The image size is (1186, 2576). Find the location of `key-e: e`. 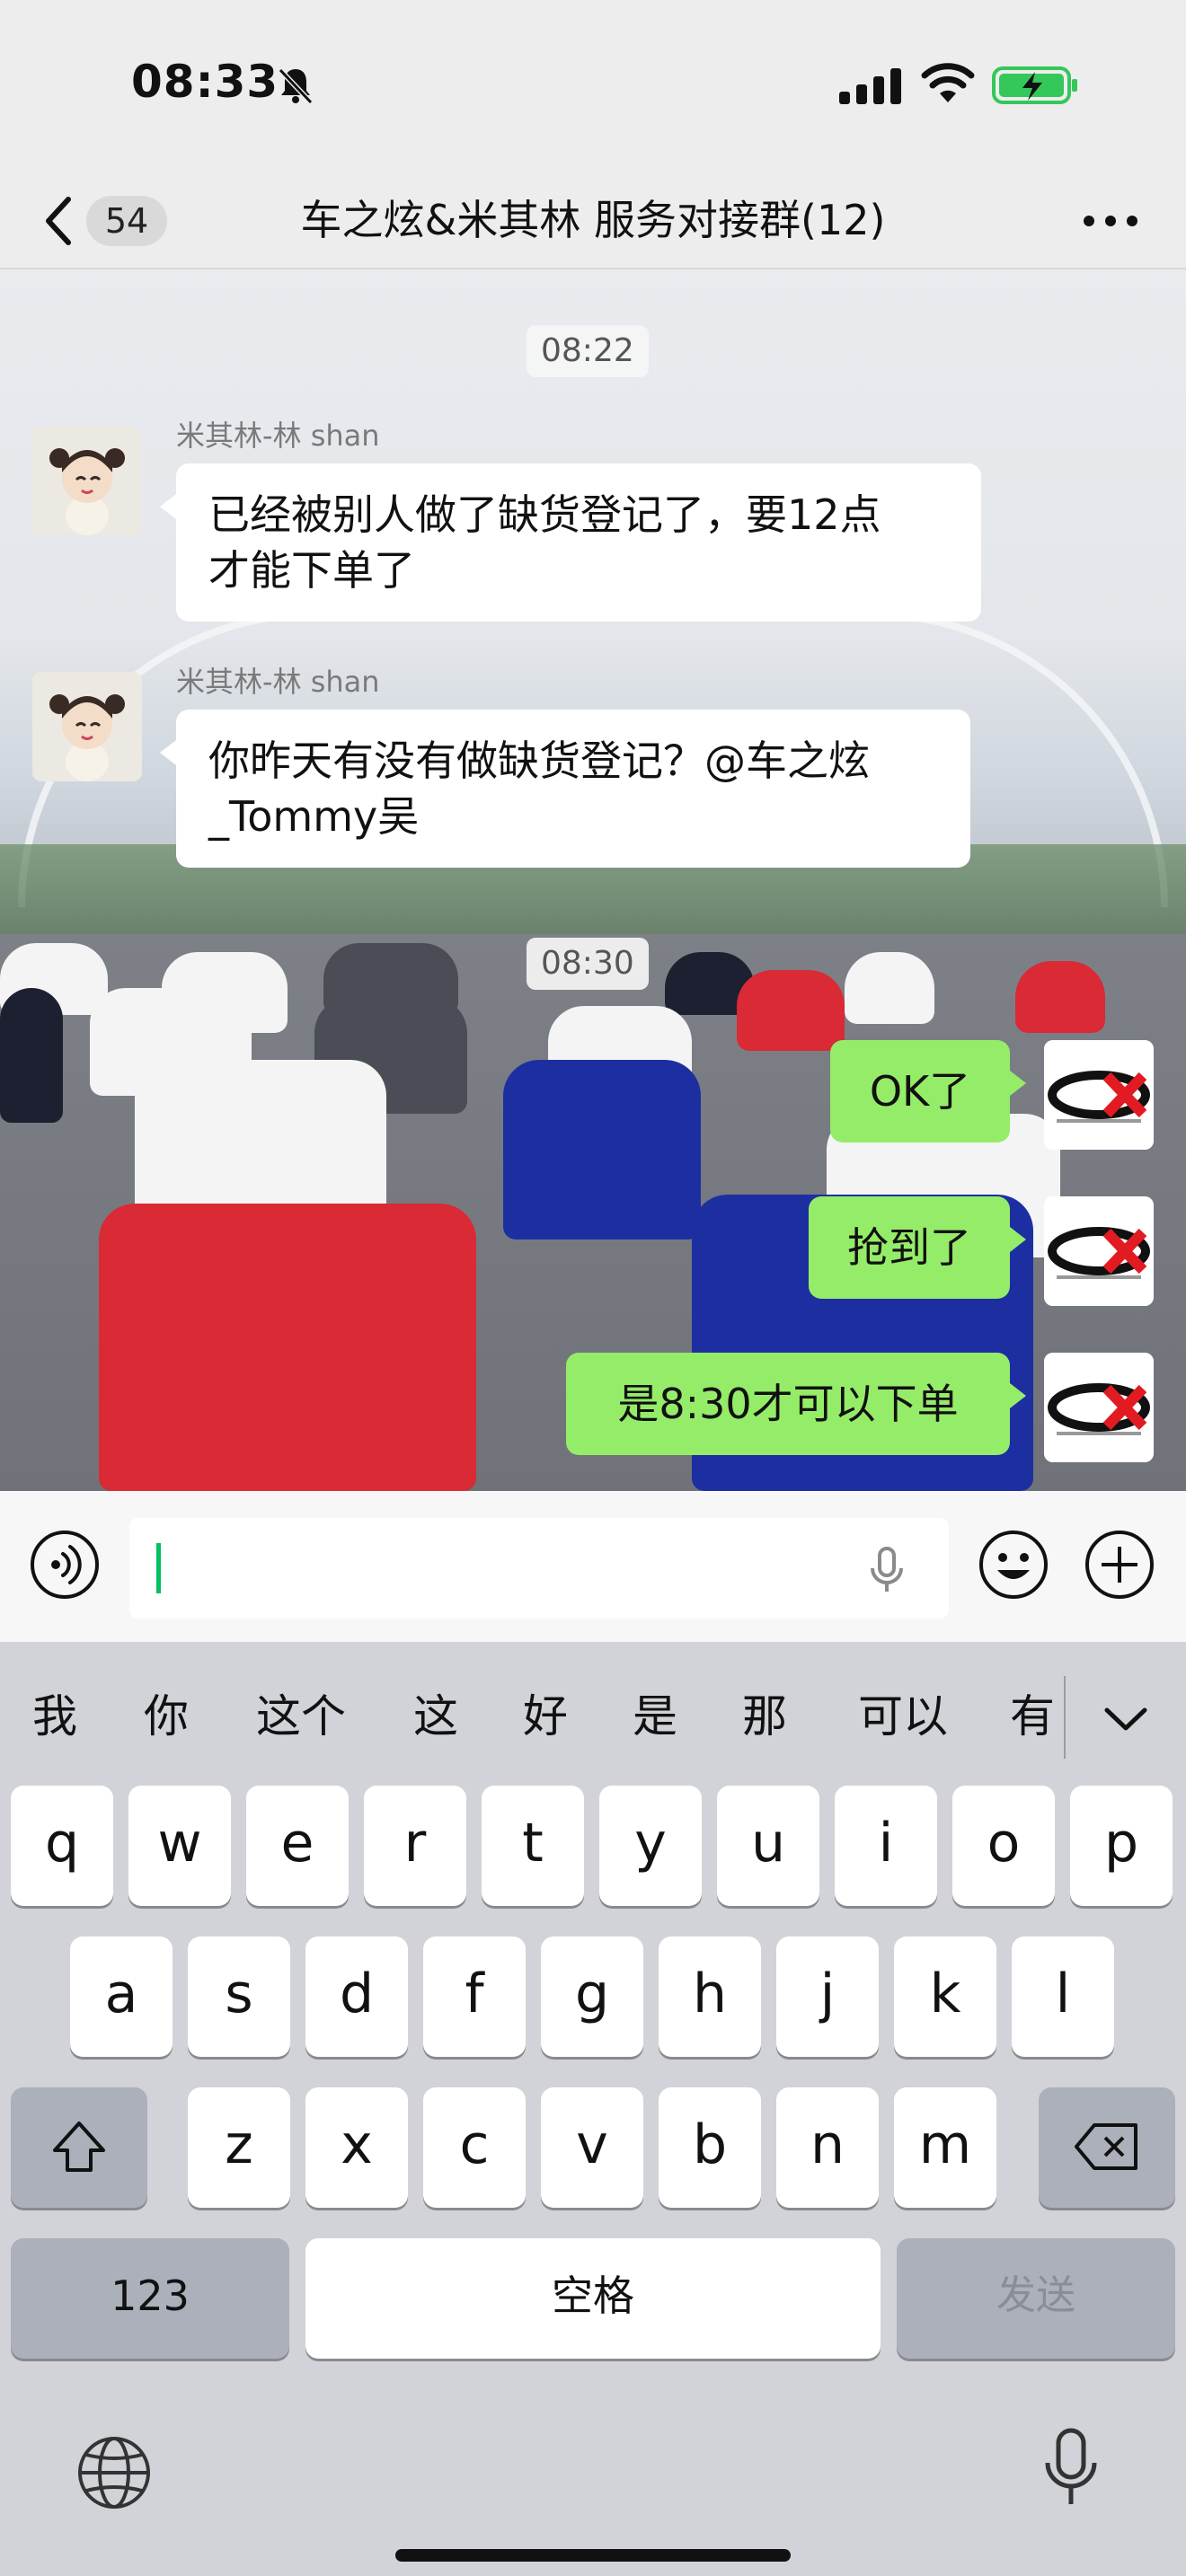

key-e: e is located at coordinates (297, 1846).